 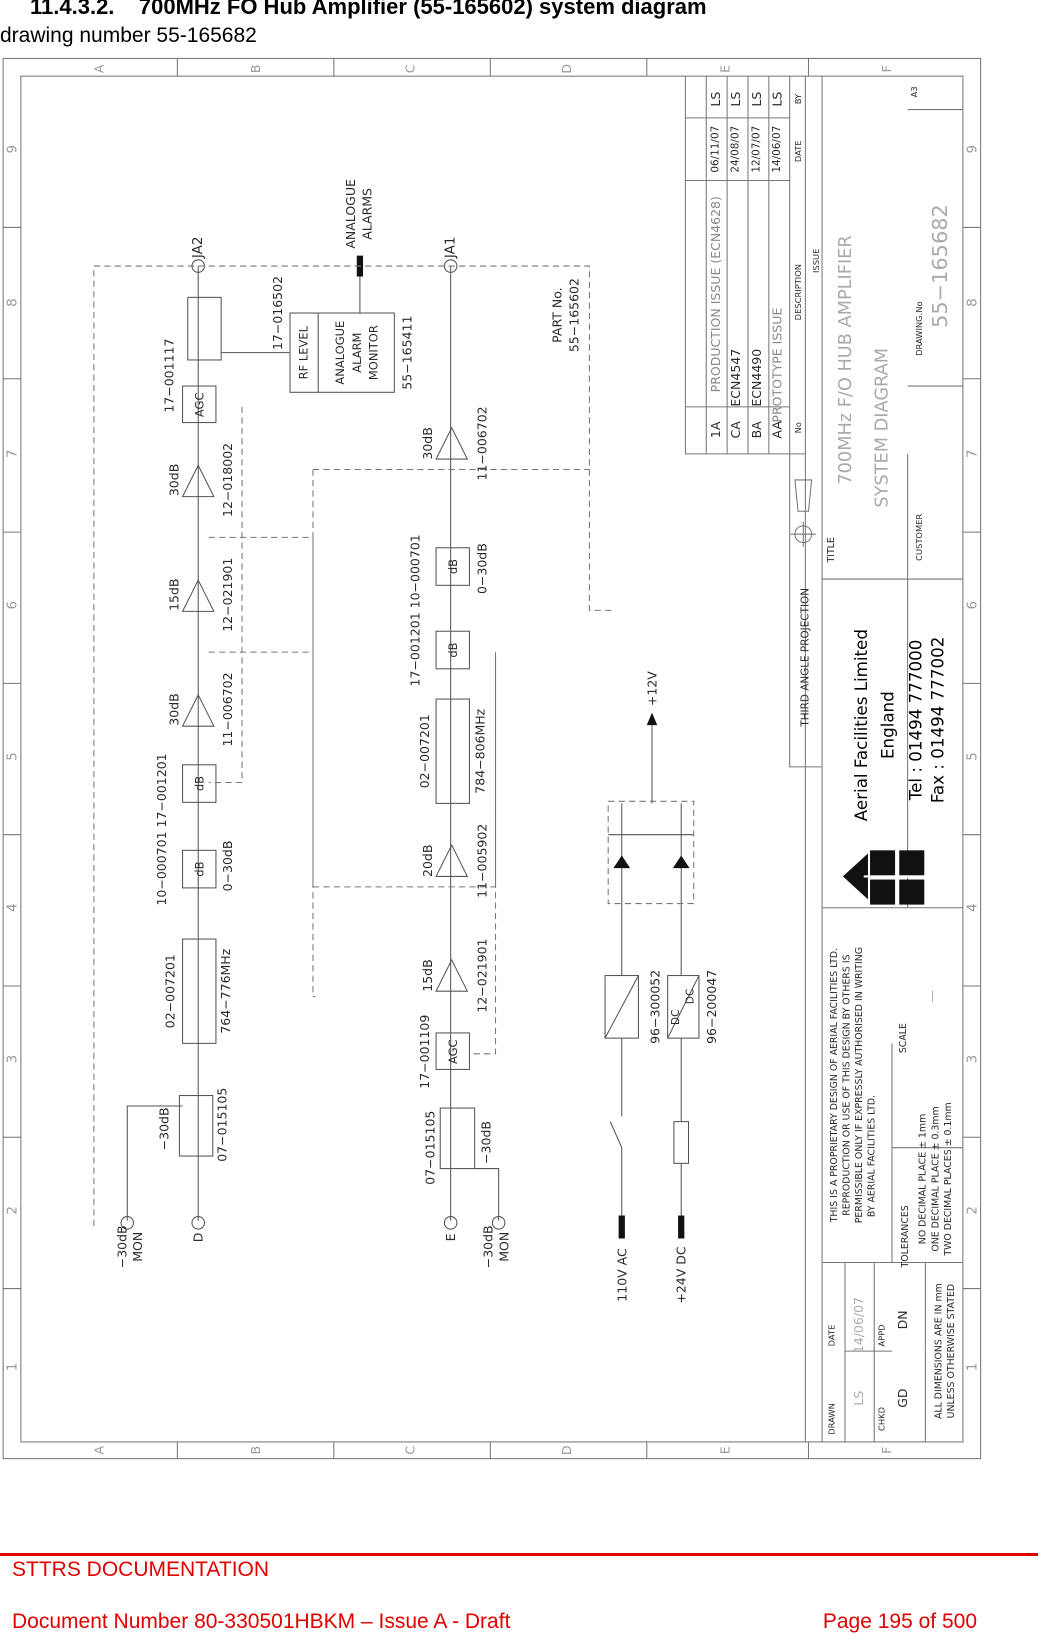 What do you see at coordinates (198, 1238) in the screenshot?
I see `drawing-label-d: D` at bounding box center [198, 1238].